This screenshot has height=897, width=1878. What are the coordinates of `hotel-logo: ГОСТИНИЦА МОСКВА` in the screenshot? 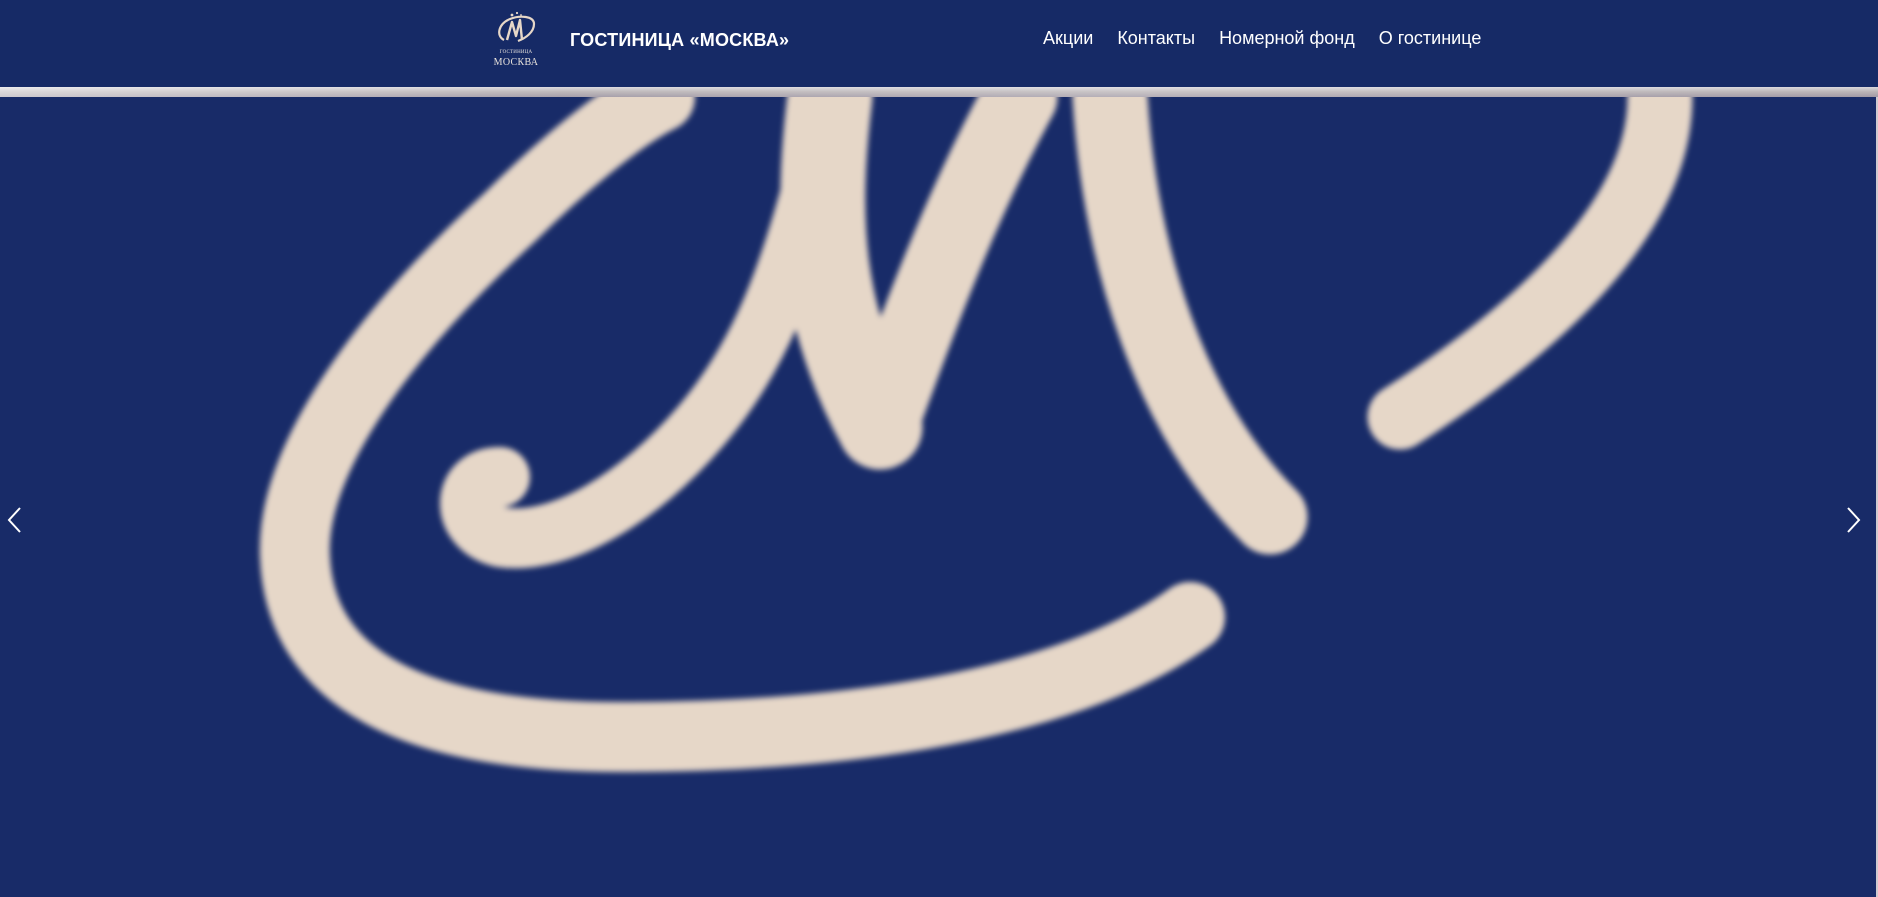 It's located at (516, 40).